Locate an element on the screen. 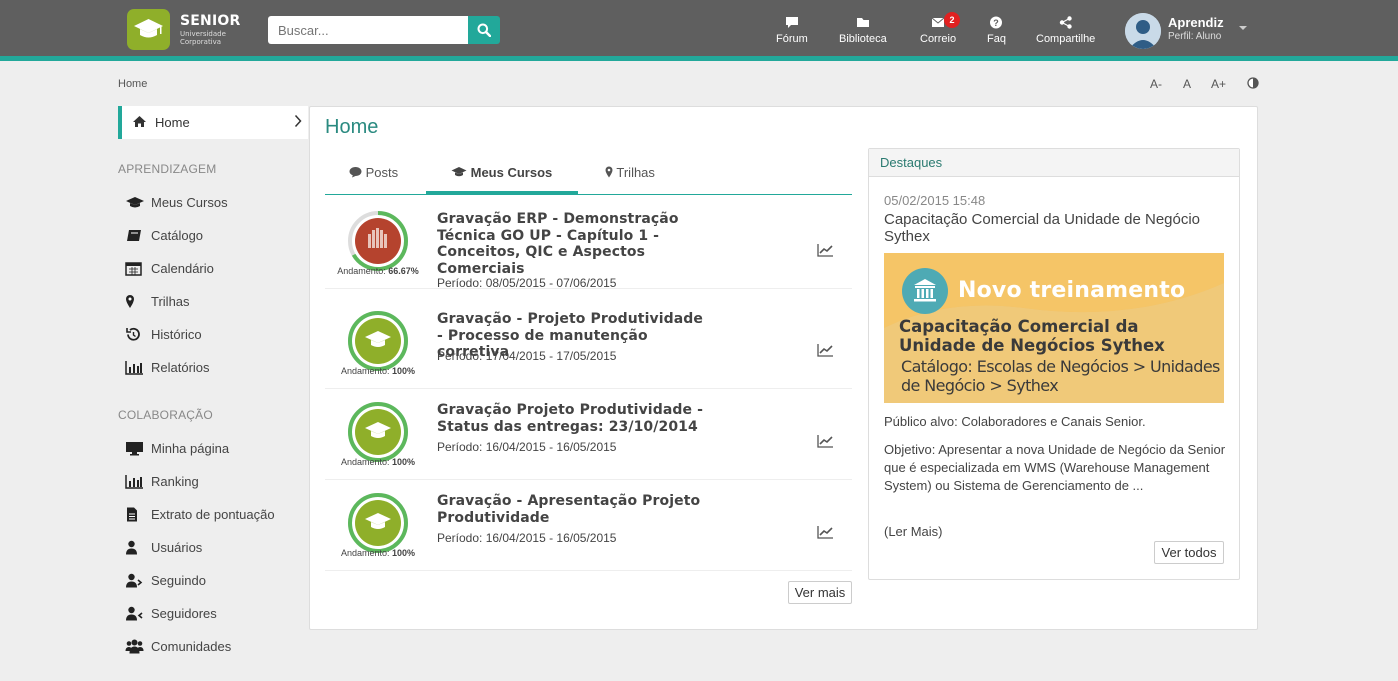 The width and height of the screenshot is (1398, 681). avatar is located at coordinates (1143, 31).